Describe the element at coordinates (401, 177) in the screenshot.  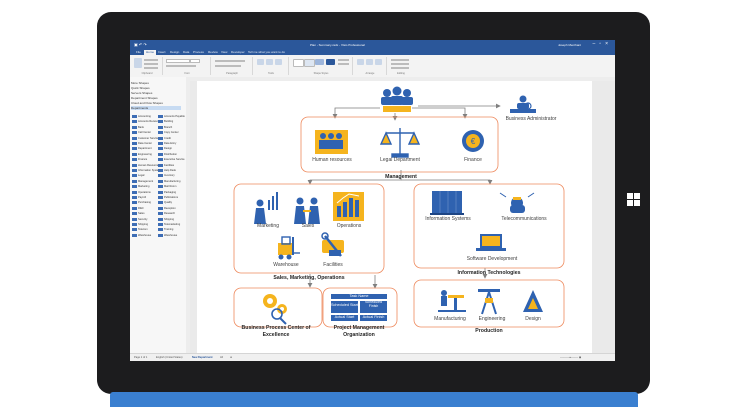
I see `management-title: Management` at that location.